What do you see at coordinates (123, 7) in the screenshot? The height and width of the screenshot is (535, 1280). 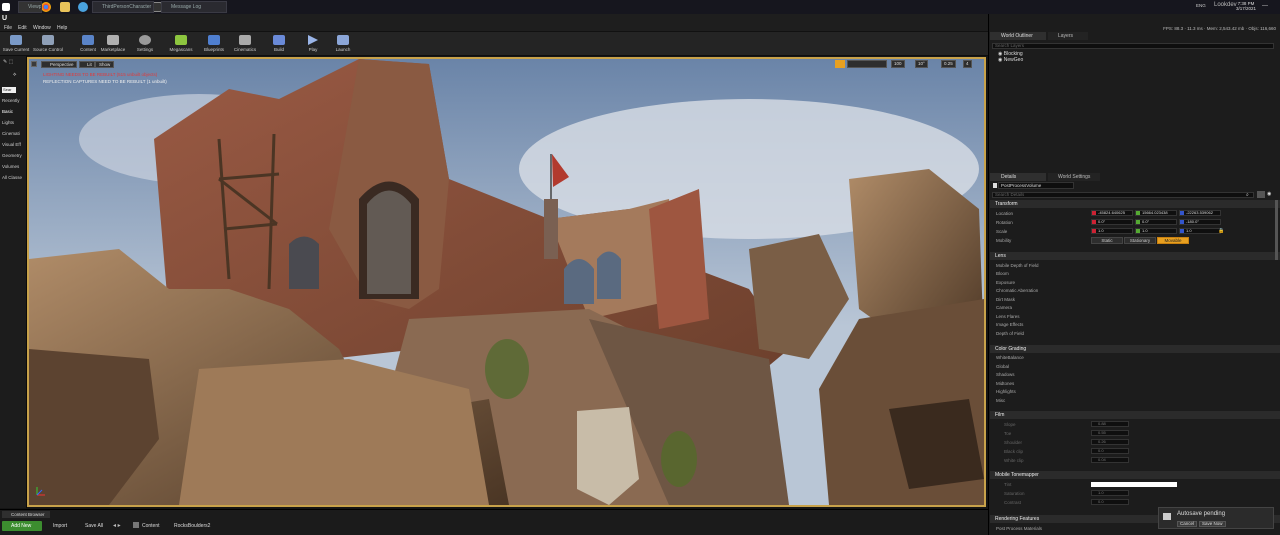 I see `tab-thirdperson: ThirdPersonCharacter` at bounding box center [123, 7].